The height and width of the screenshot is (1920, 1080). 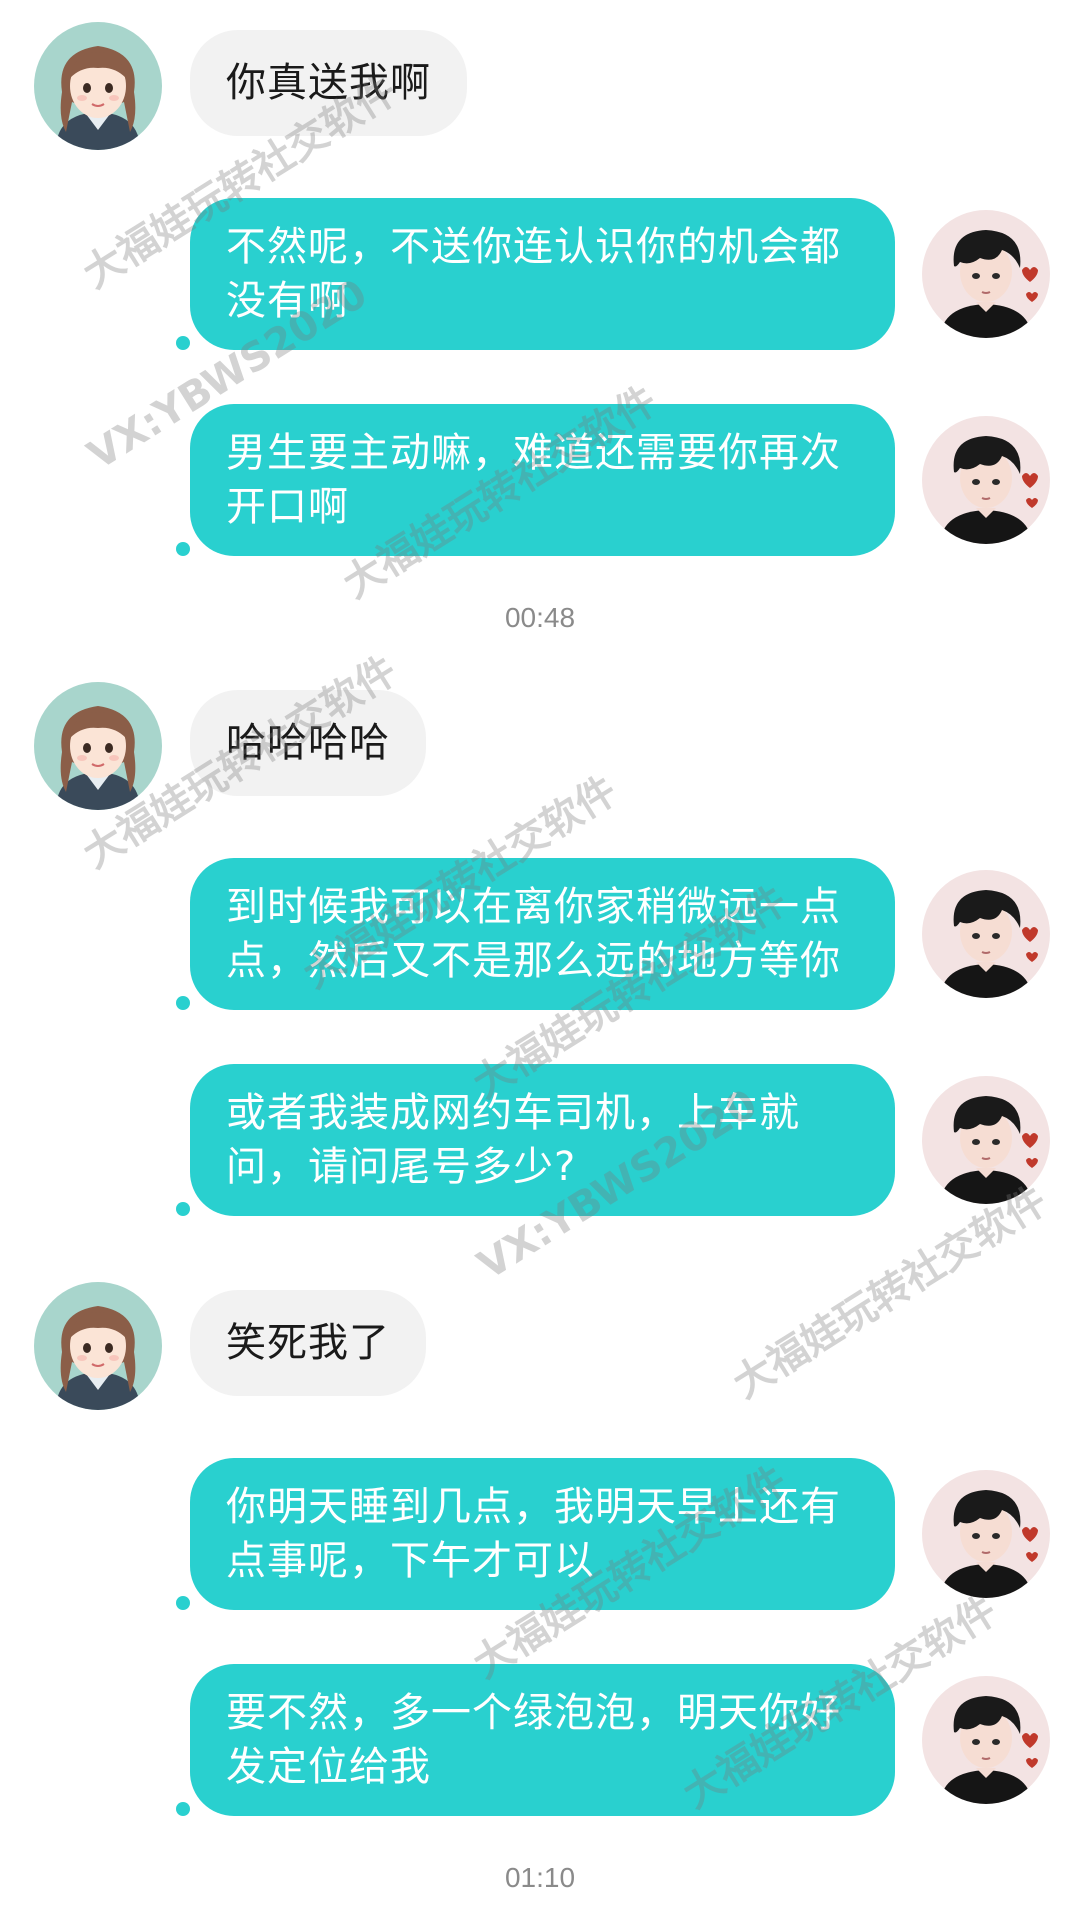 I want to click on message-row-outgoing: 到时候我可以在离你家稍微远一点点，然后又不是那么远的地方等你, so click(x=540, y=934).